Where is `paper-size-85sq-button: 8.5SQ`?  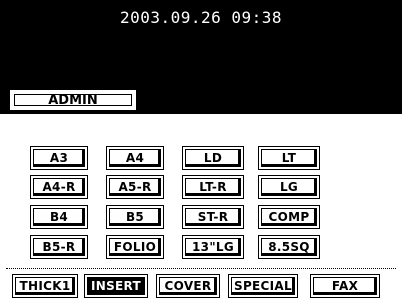 paper-size-85sq-button: 8.5SQ is located at coordinates (289, 247).